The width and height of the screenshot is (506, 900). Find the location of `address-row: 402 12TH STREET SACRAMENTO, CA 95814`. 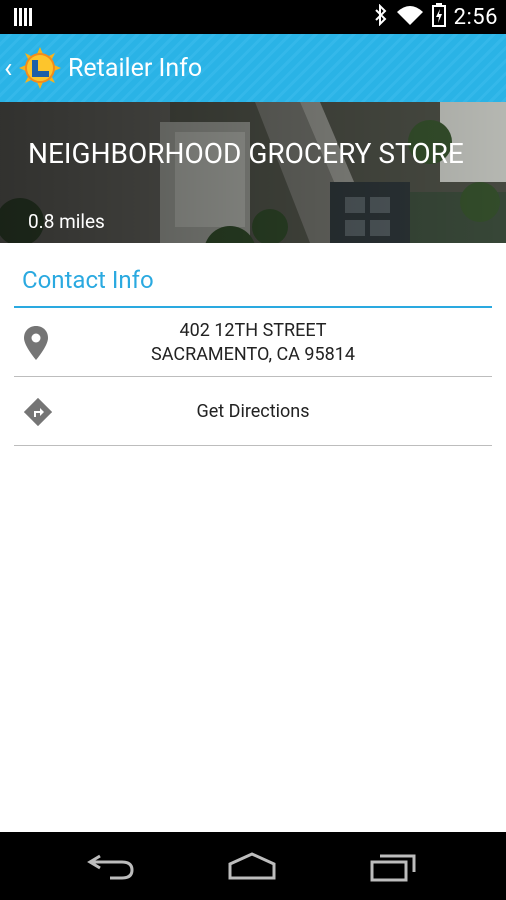

address-row: 402 12TH STREET SACRAMENTO, CA 95814 is located at coordinates (253, 347).